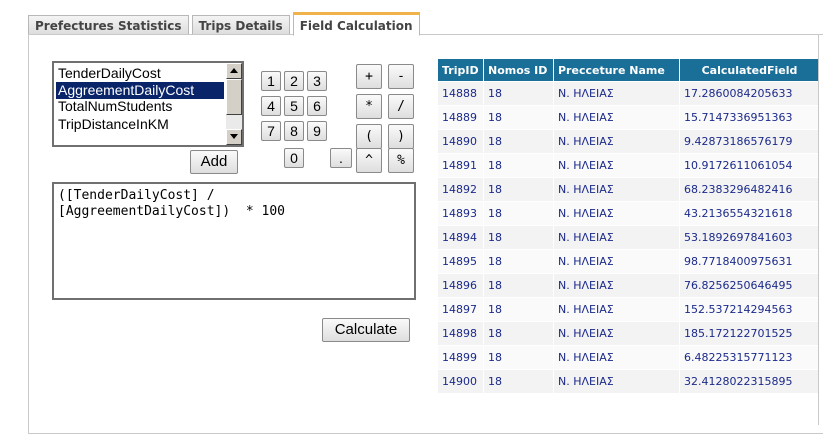 The image size is (823, 434). Describe the element at coordinates (818, 229) in the screenshot. I see `panel-right-border` at that location.